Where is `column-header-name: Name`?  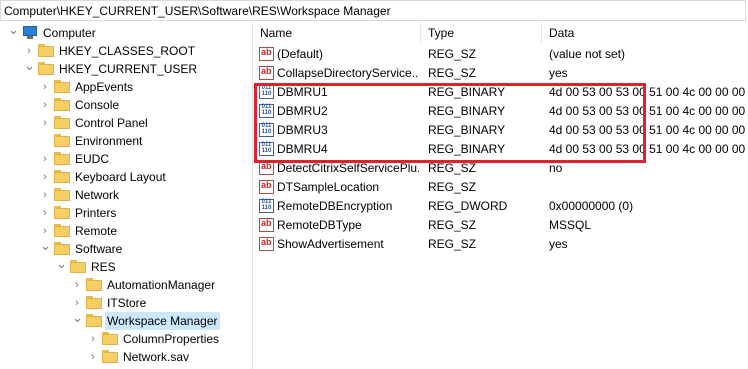
column-header-name: Name is located at coordinates (337, 33).